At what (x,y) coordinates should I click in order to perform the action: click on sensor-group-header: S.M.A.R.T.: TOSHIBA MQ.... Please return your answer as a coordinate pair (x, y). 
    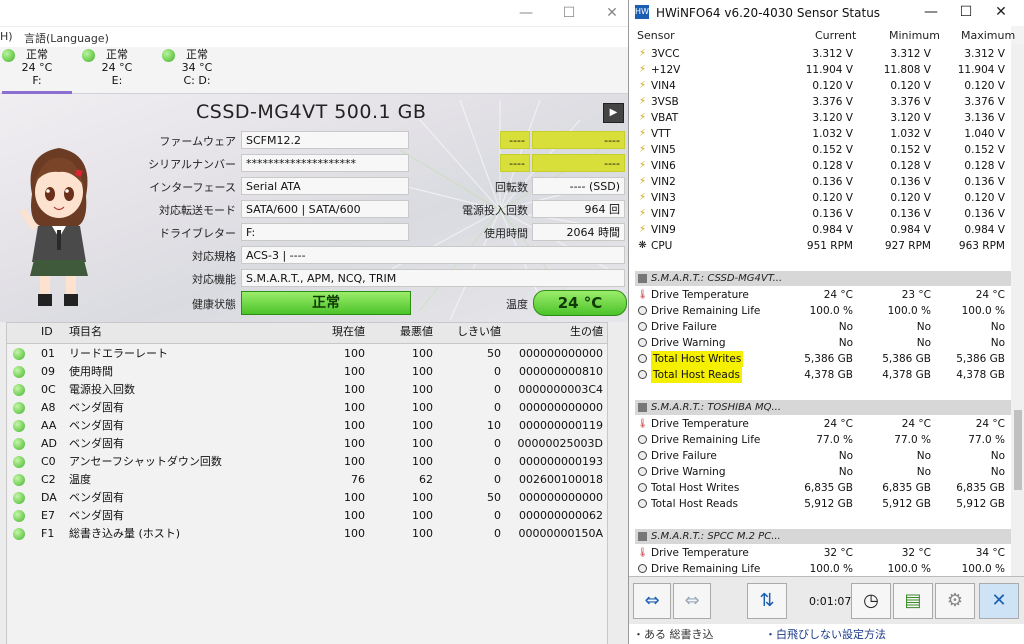
    Looking at the image, I should click on (823, 407).